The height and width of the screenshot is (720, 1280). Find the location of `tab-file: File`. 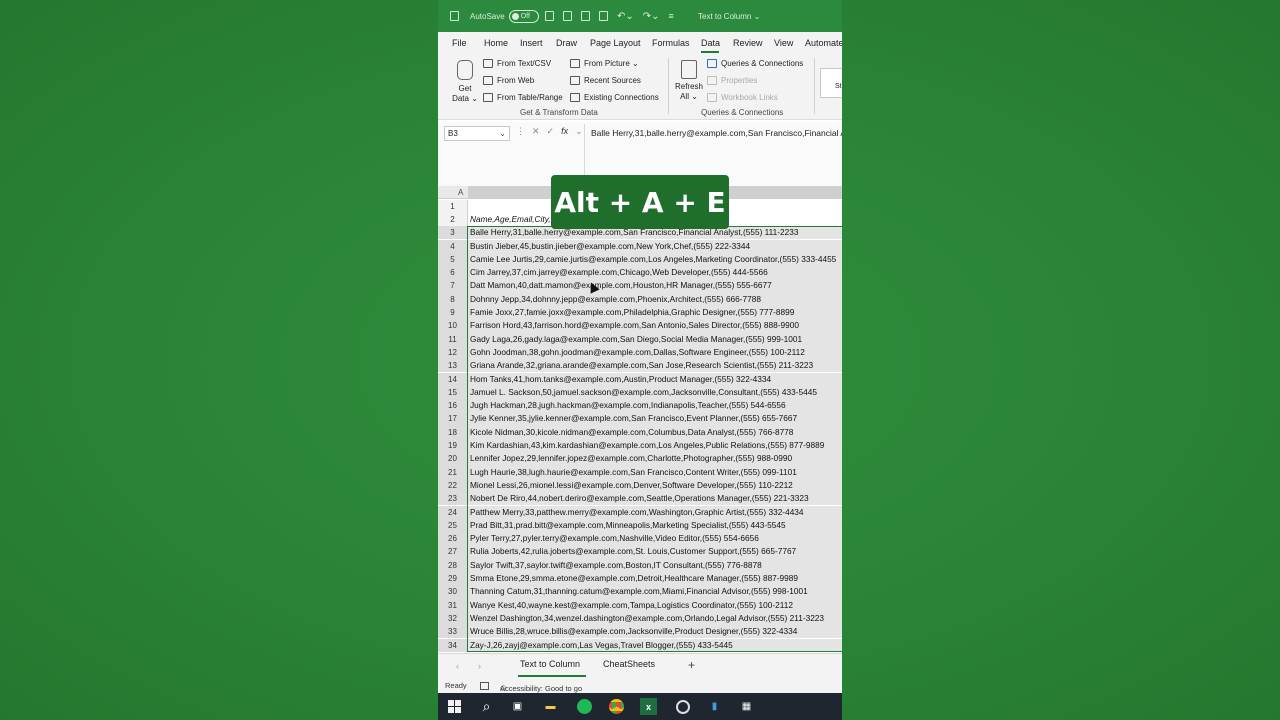

tab-file: File is located at coordinates (459, 43).